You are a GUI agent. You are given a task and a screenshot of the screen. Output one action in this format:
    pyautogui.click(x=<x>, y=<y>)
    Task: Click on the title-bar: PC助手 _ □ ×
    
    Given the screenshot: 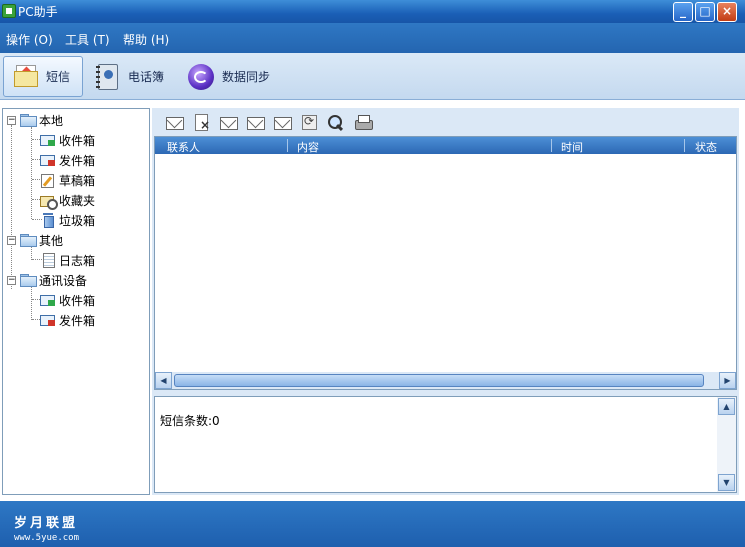 What is the action you would take?
    pyautogui.click(x=372, y=11)
    